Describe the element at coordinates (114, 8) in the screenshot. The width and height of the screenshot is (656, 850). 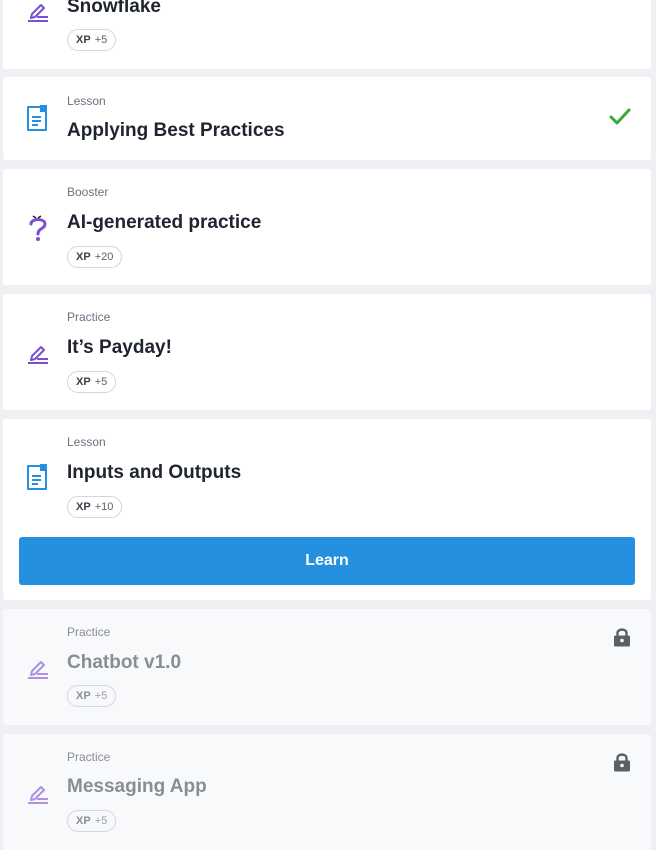
I see `item-title: Snowflake` at that location.